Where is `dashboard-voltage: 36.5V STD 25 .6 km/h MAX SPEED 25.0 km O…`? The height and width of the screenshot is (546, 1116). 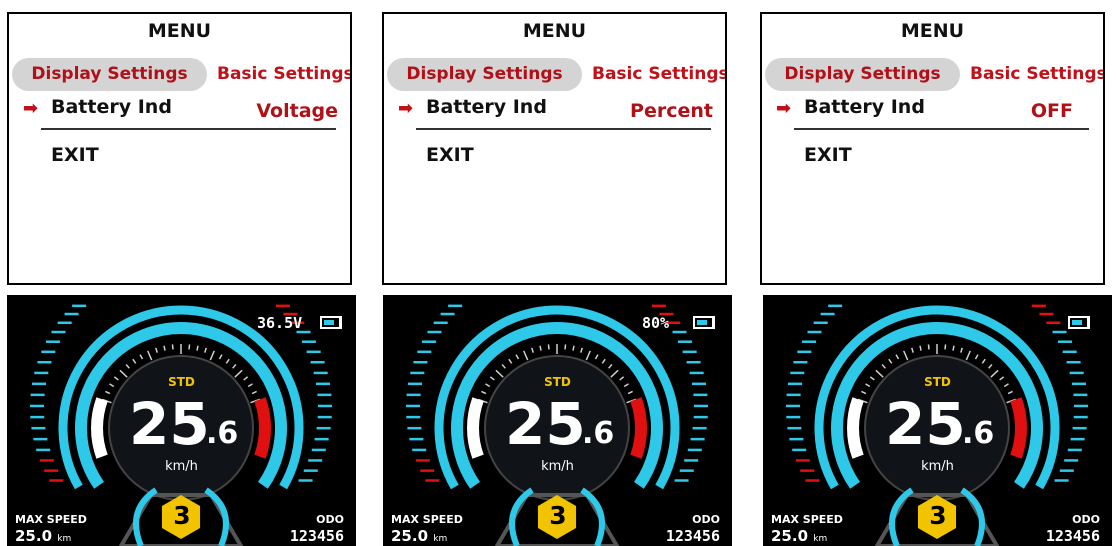
dashboard-voltage: 36.5V STD 25 .6 km/h MAX SPEED 25.0 km O… is located at coordinates (181, 420).